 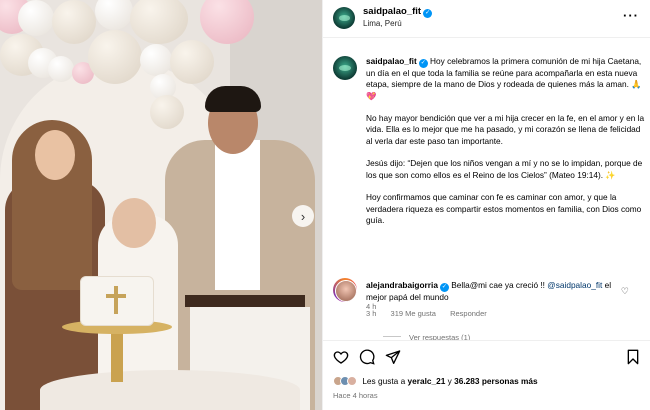 What do you see at coordinates (116, 300) in the screenshot?
I see `cross-icon` at bounding box center [116, 300].